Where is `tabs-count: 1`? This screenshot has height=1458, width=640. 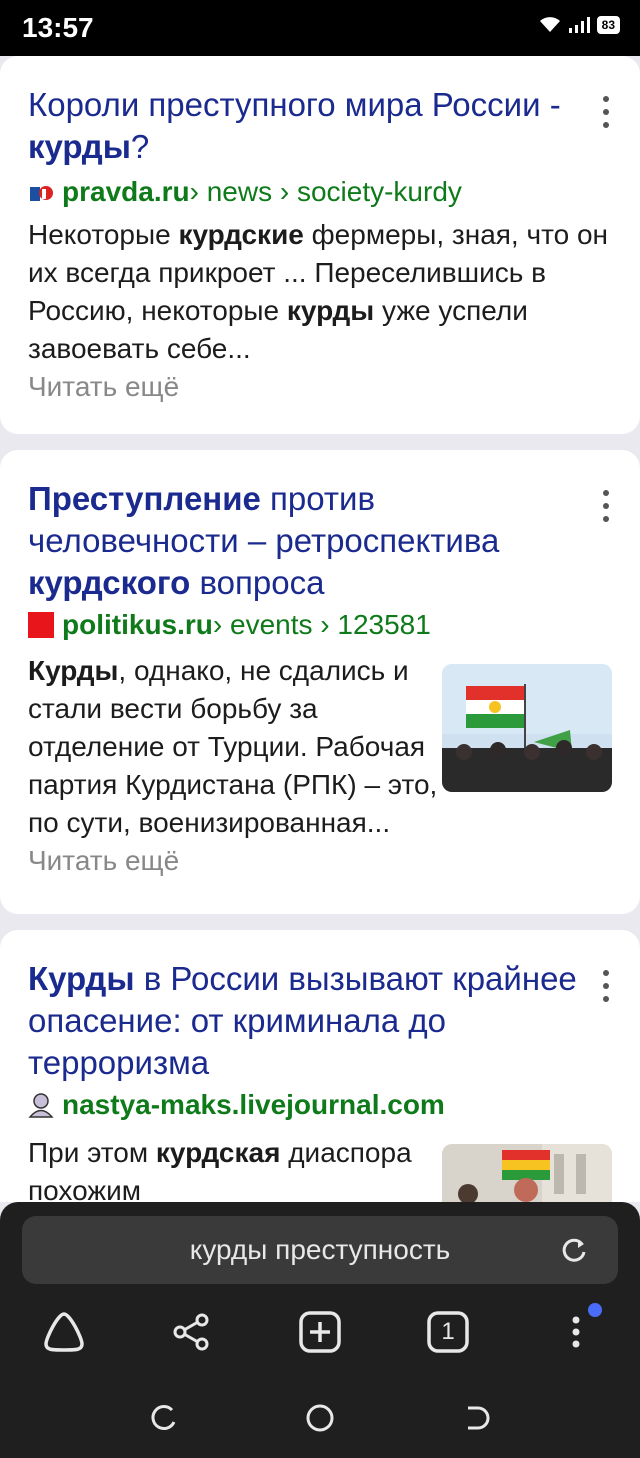 tabs-count: 1 is located at coordinates (448, 1331).